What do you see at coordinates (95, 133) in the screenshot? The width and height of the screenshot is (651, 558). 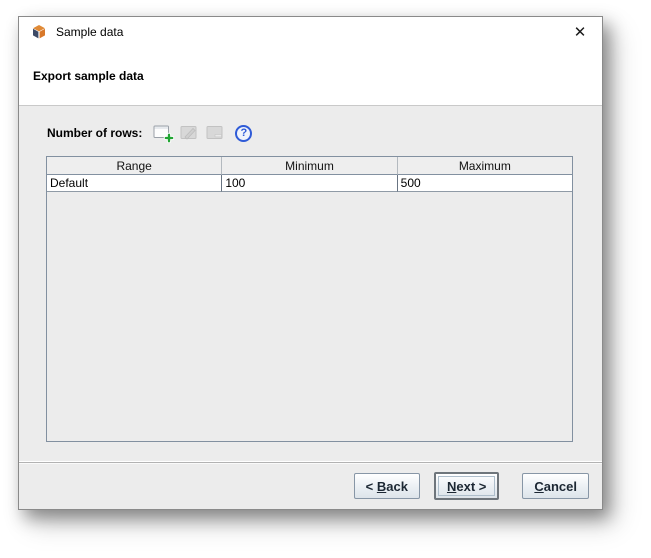 I see `number-of-rows-label: Number of rows:` at bounding box center [95, 133].